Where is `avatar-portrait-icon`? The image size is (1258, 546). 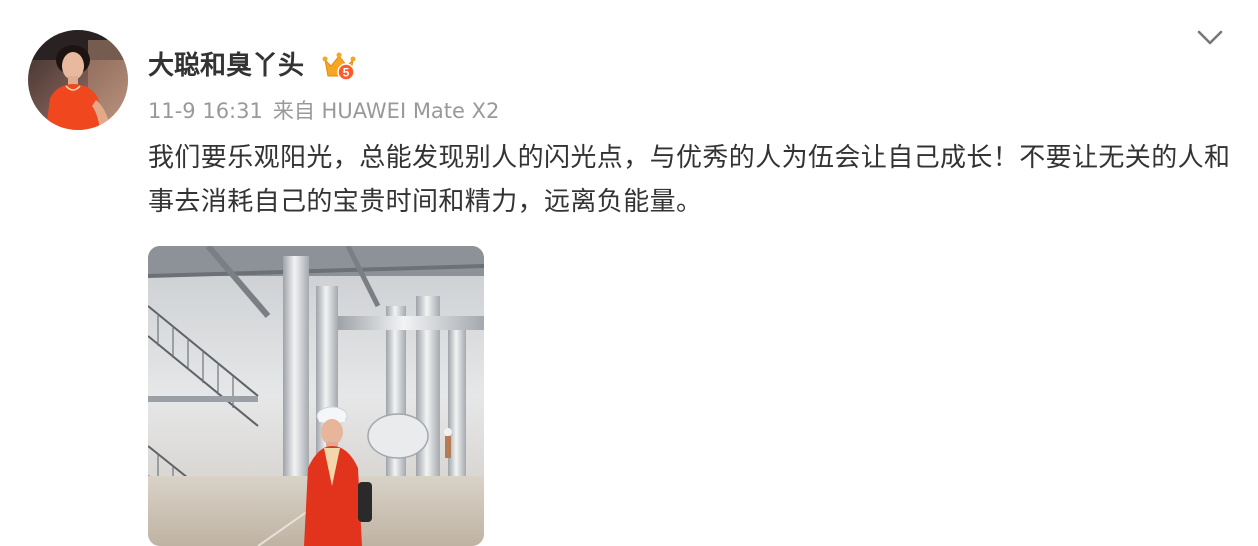 avatar-portrait-icon is located at coordinates (78, 80).